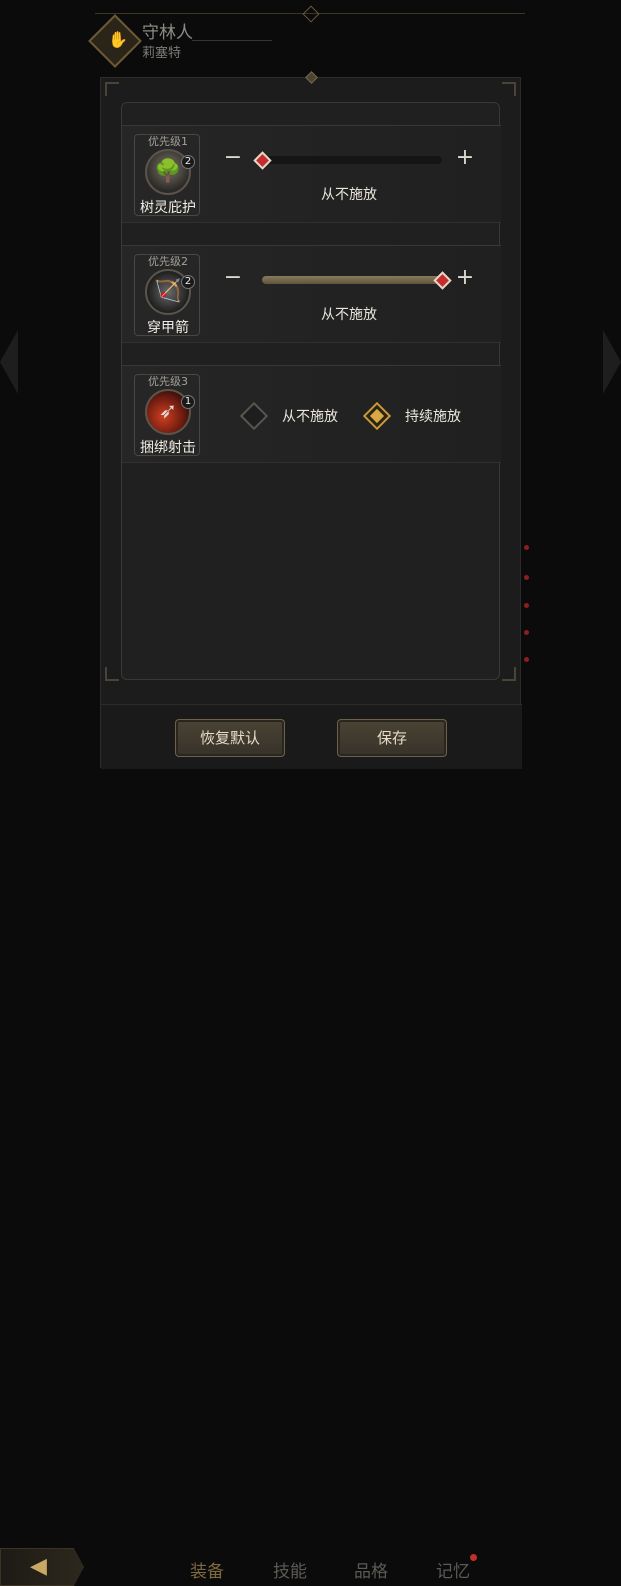 This screenshot has height=1586, width=621. What do you see at coordinates (311, 174) in the screenshot?
I see `skill-row: 优先级1 🌳 2 树灵庇护 − + 从不施放` at bounding box center [311, 174].